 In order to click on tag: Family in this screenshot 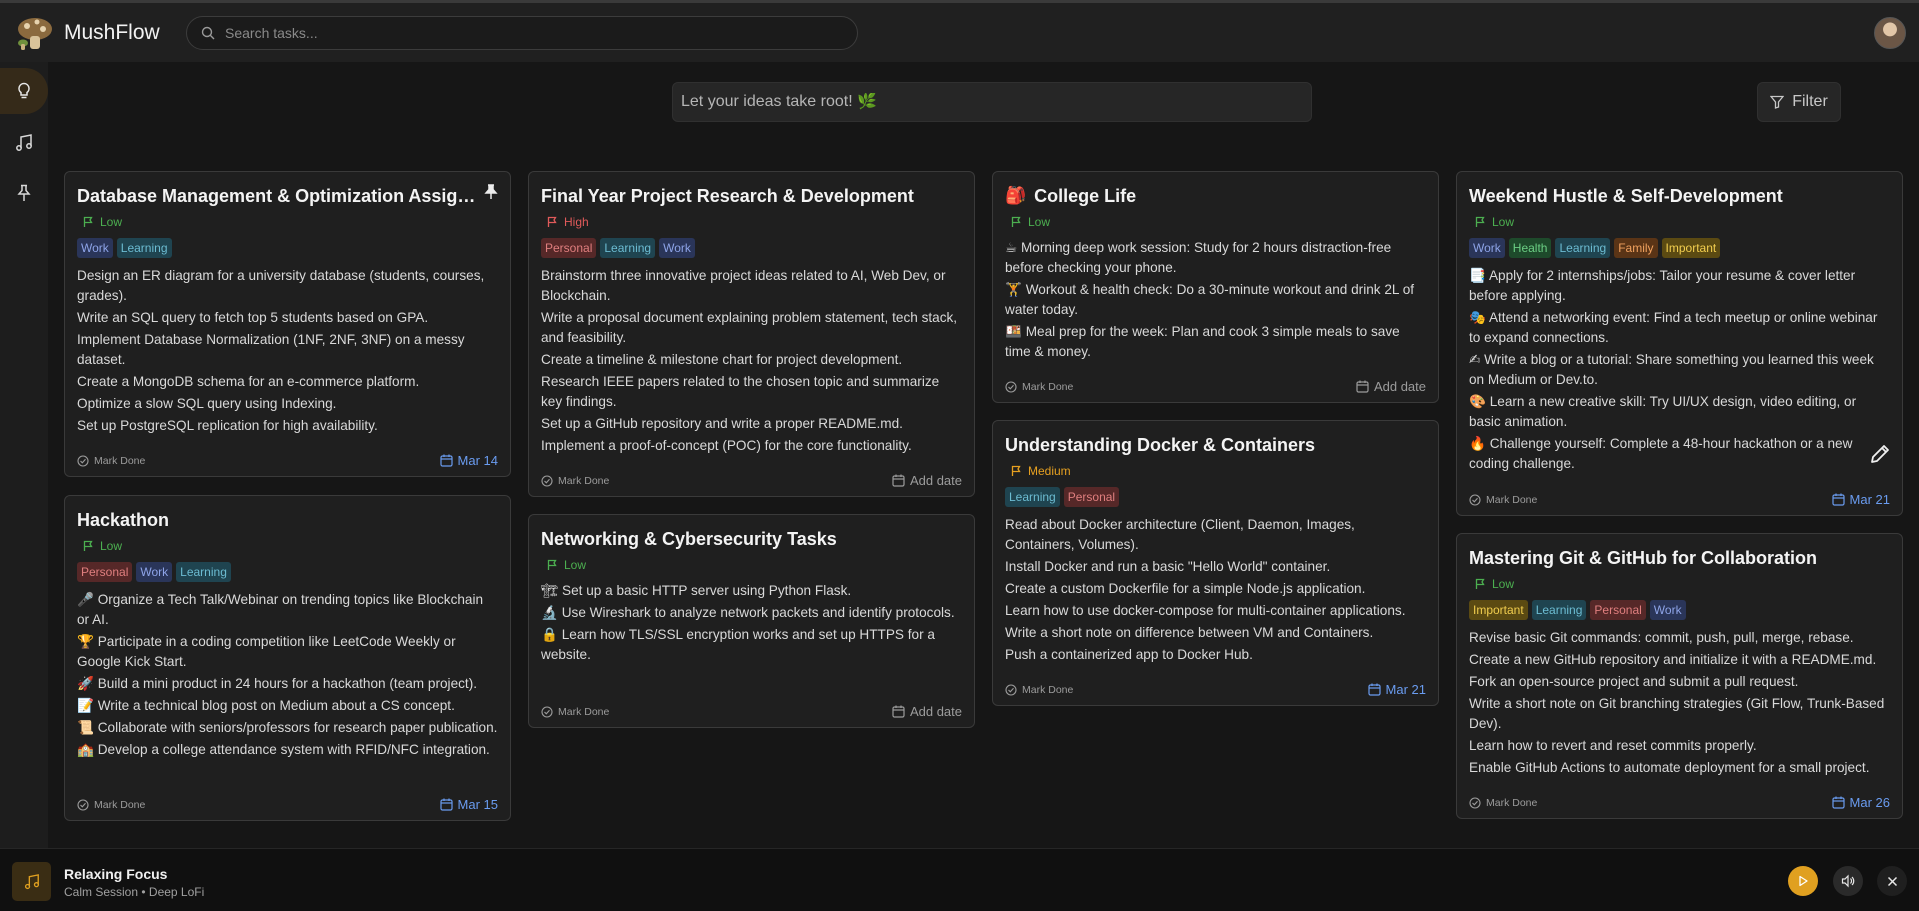, I will do `click(1636, 248)`.